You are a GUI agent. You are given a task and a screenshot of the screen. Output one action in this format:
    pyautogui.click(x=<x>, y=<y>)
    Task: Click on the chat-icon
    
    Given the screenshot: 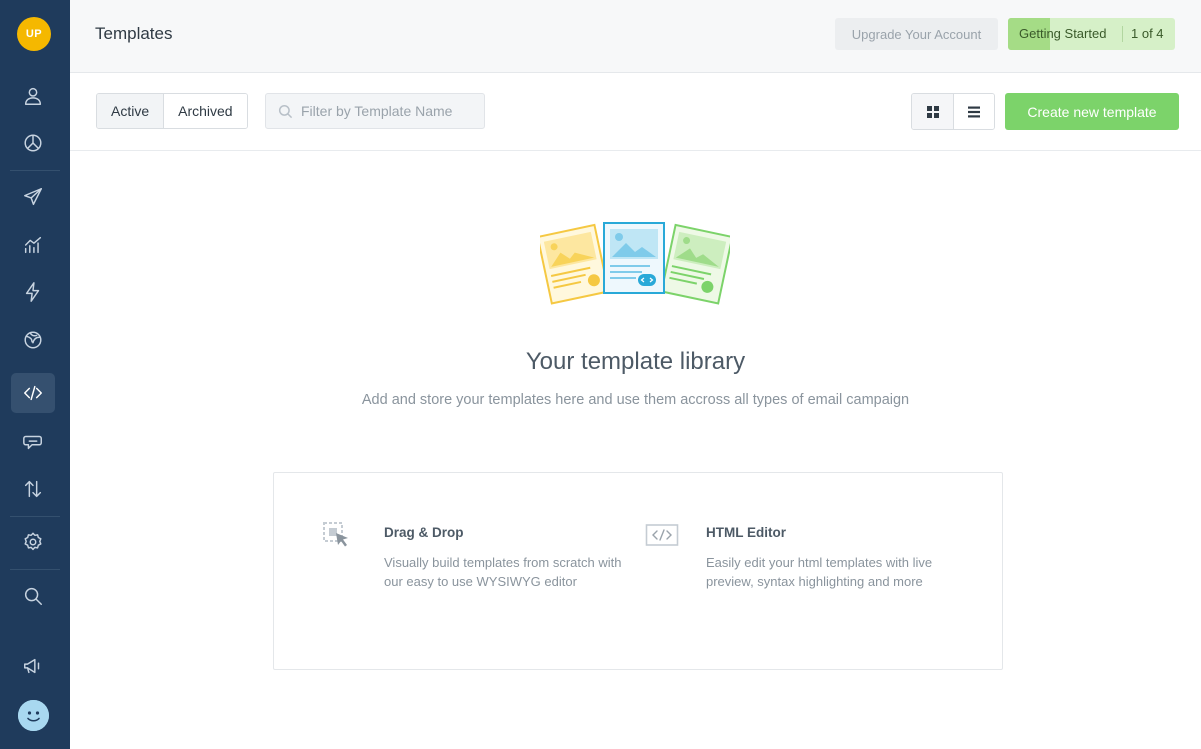 What is the action you would take?
    pyautogui.click(x=32, y=442)
    